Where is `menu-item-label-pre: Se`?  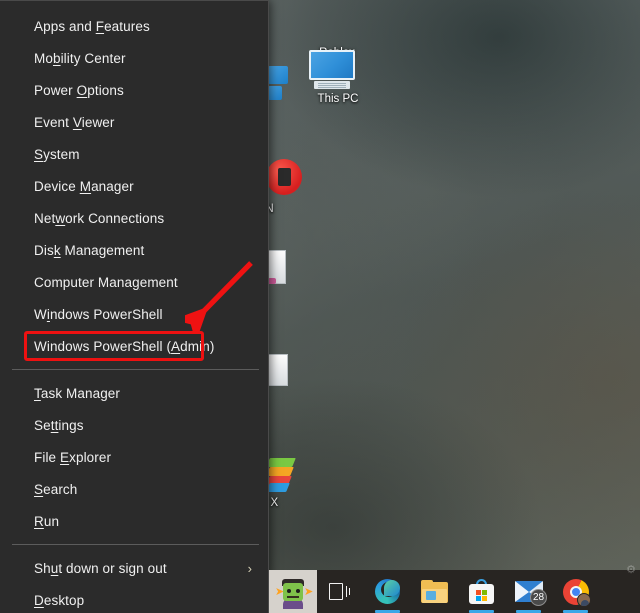
menu-item-label-pre: Se is located at coordinates (42, 425).